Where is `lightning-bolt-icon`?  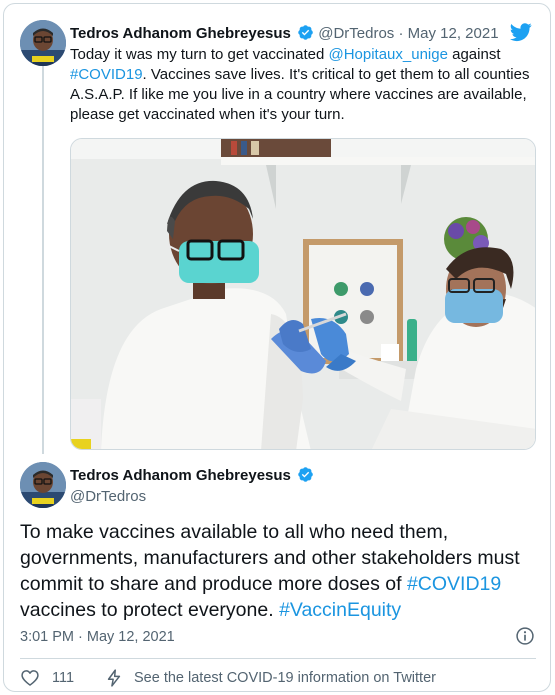 lightning-bolt-icon is located at coordinates (114, 678).